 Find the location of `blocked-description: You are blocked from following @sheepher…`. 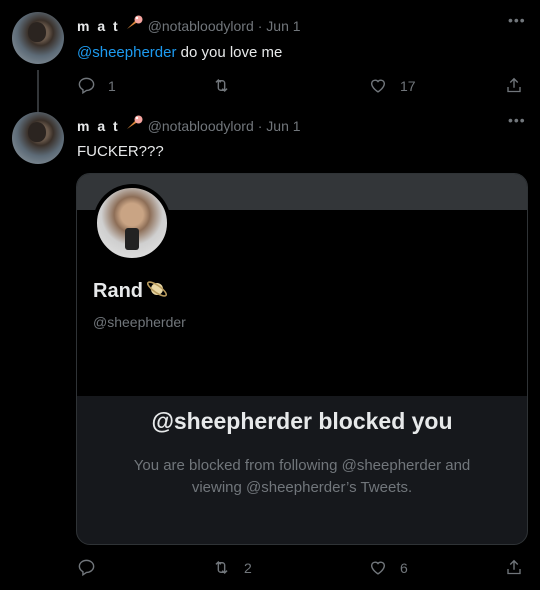

blocked-description: You are blocked from following @sheepher… is located at coordinates (302, 477).